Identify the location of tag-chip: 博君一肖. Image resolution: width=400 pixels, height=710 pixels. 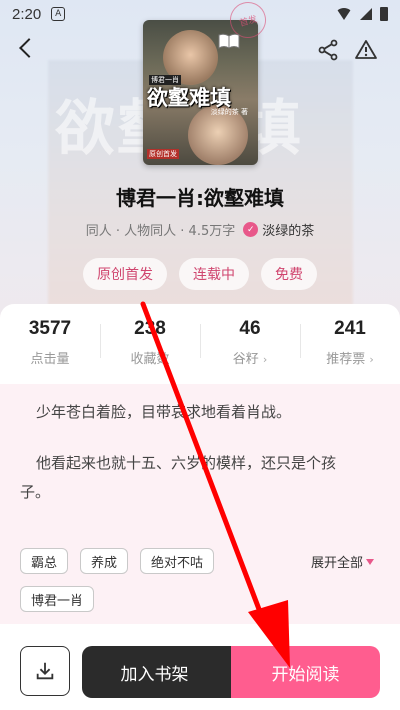
(57, 599).